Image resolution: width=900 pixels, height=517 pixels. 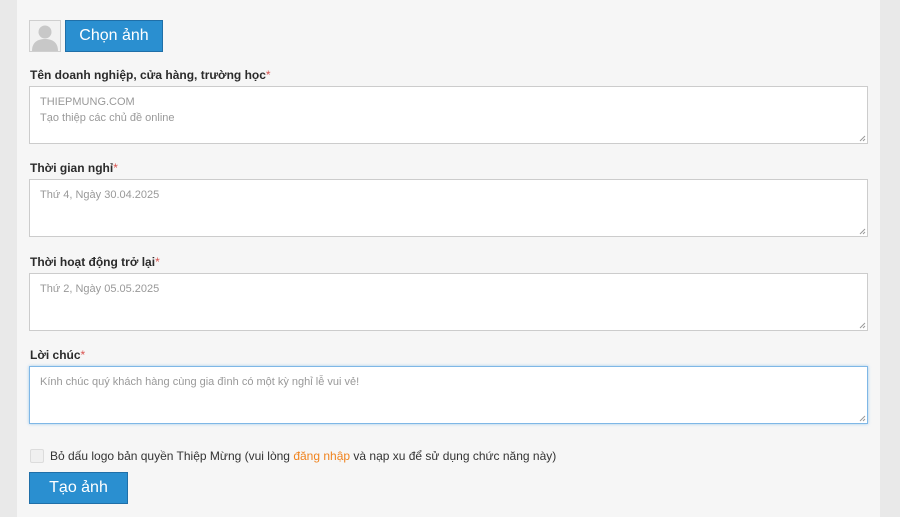 I want to click on create-image-button: Tạo ảnh, so click(x=78, y=488).